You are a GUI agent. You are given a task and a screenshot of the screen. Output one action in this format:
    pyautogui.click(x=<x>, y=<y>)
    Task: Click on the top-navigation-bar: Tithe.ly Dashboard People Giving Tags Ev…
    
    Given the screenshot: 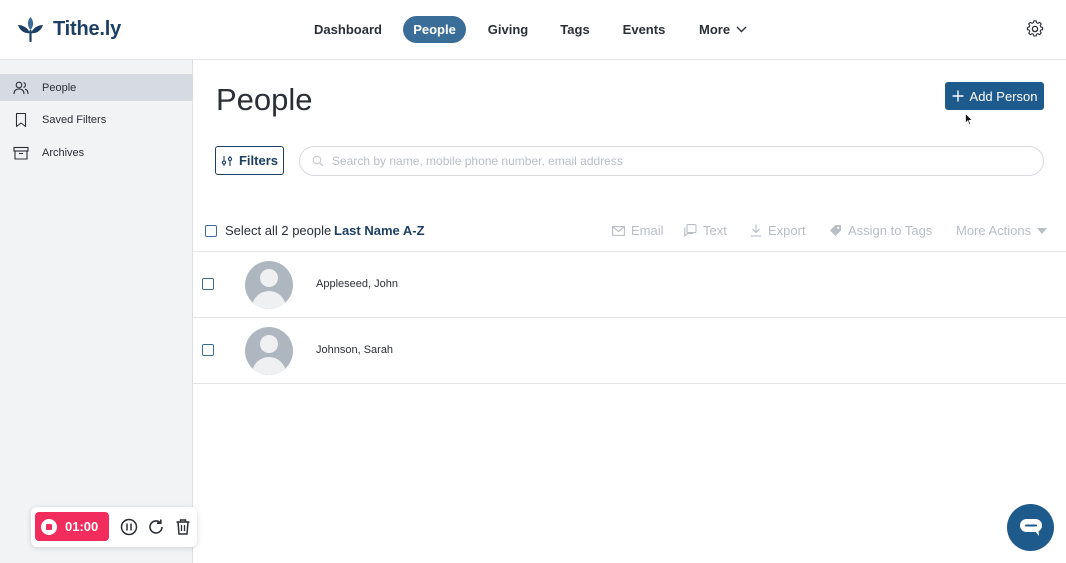 What is the action you would take?
    pyautogui.click(x=533, y=30)
    